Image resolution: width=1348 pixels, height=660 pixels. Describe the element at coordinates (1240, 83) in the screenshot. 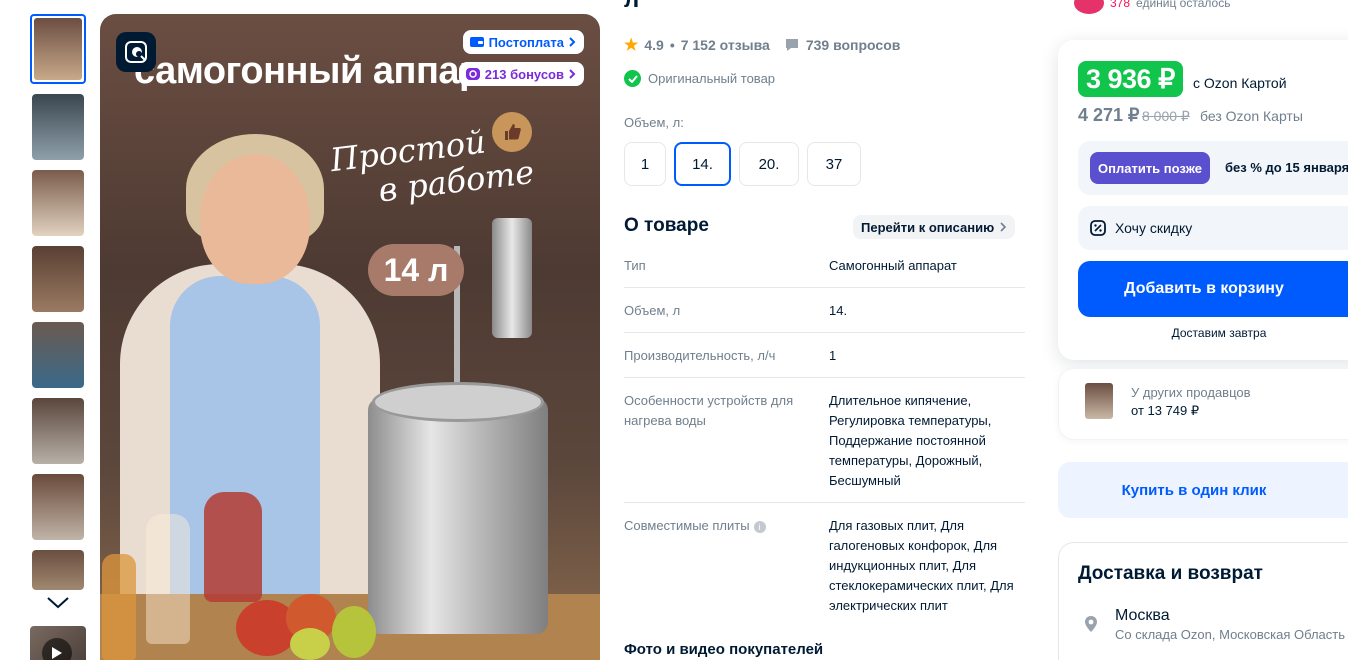

I see `price-with-card-note: с Ozon Картой` at that location.